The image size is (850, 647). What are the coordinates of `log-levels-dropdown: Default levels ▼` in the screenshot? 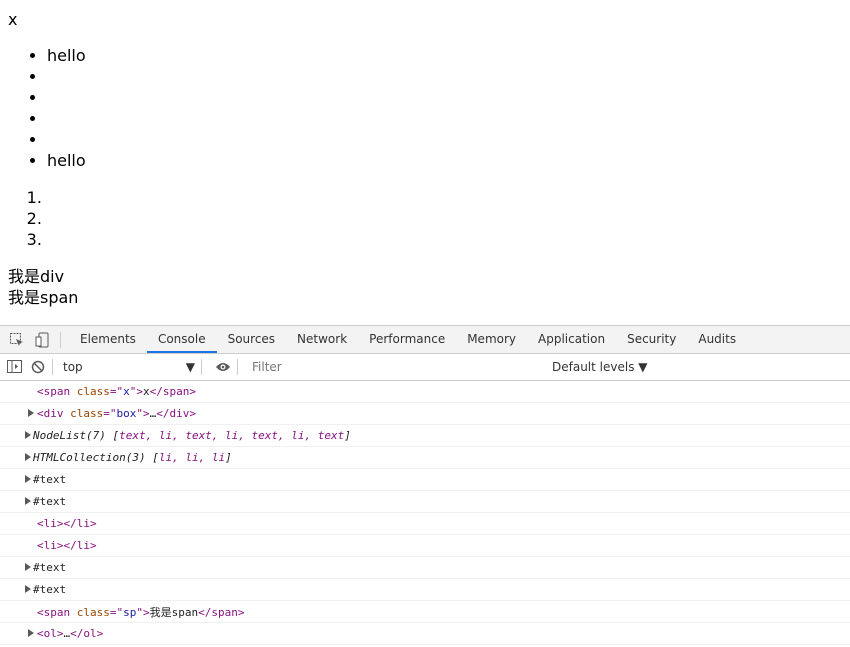 It's located at (600, 367).